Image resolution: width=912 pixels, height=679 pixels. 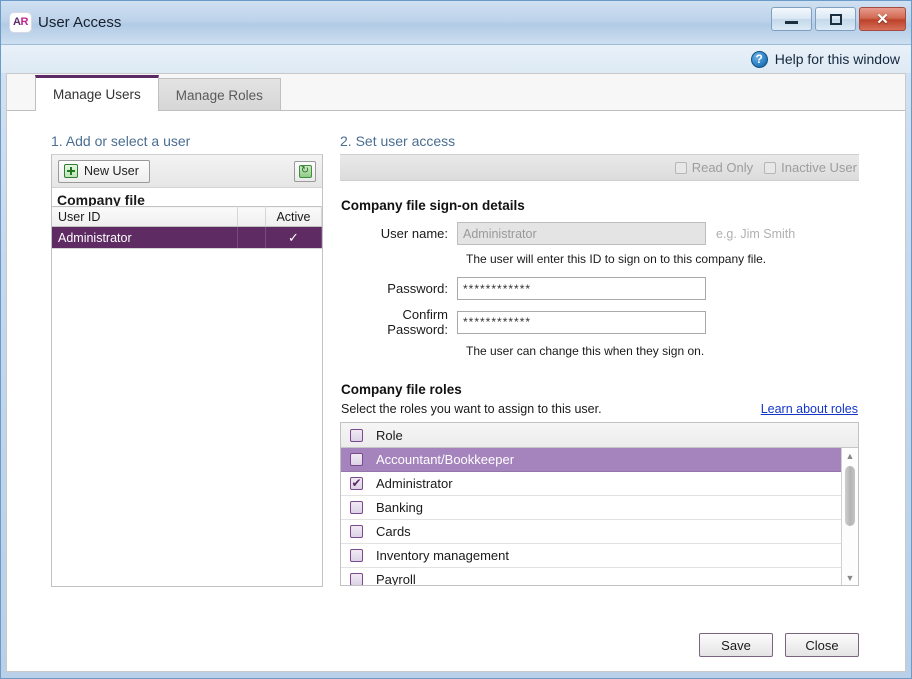 What do you see at coordinates (791, 19) in the screenshot?
I see `minimize-button` at bounding box center [791, 19].